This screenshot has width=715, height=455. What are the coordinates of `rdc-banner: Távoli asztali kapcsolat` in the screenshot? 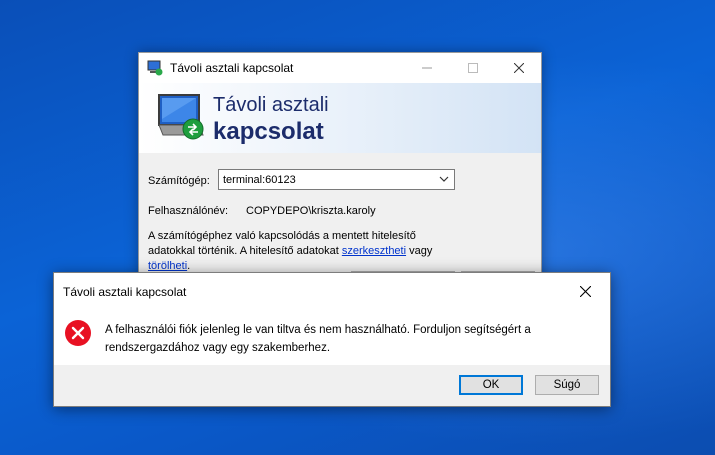 It's located at (340, 118).